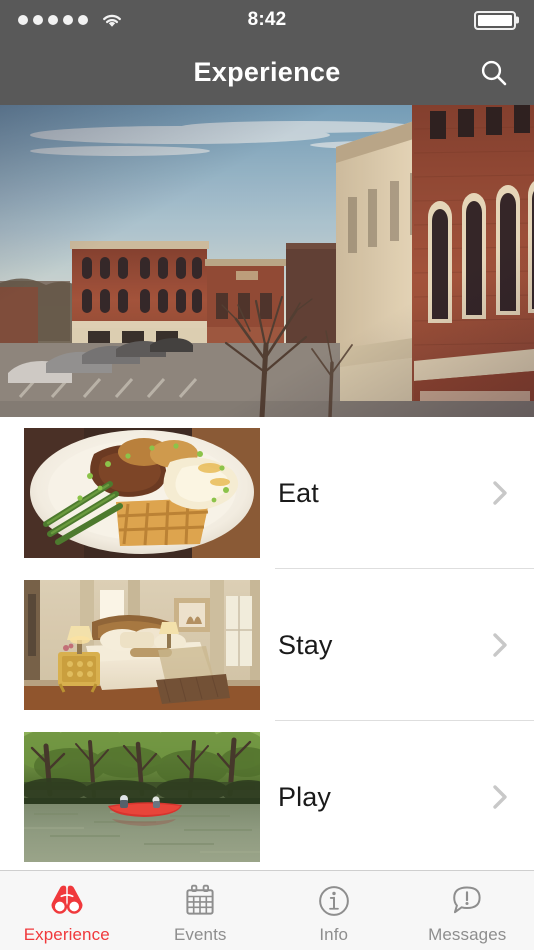 Image resolution: width=534 pixels, height=950 pixels. I want to click on food-plate-photo, so click(142, 493).